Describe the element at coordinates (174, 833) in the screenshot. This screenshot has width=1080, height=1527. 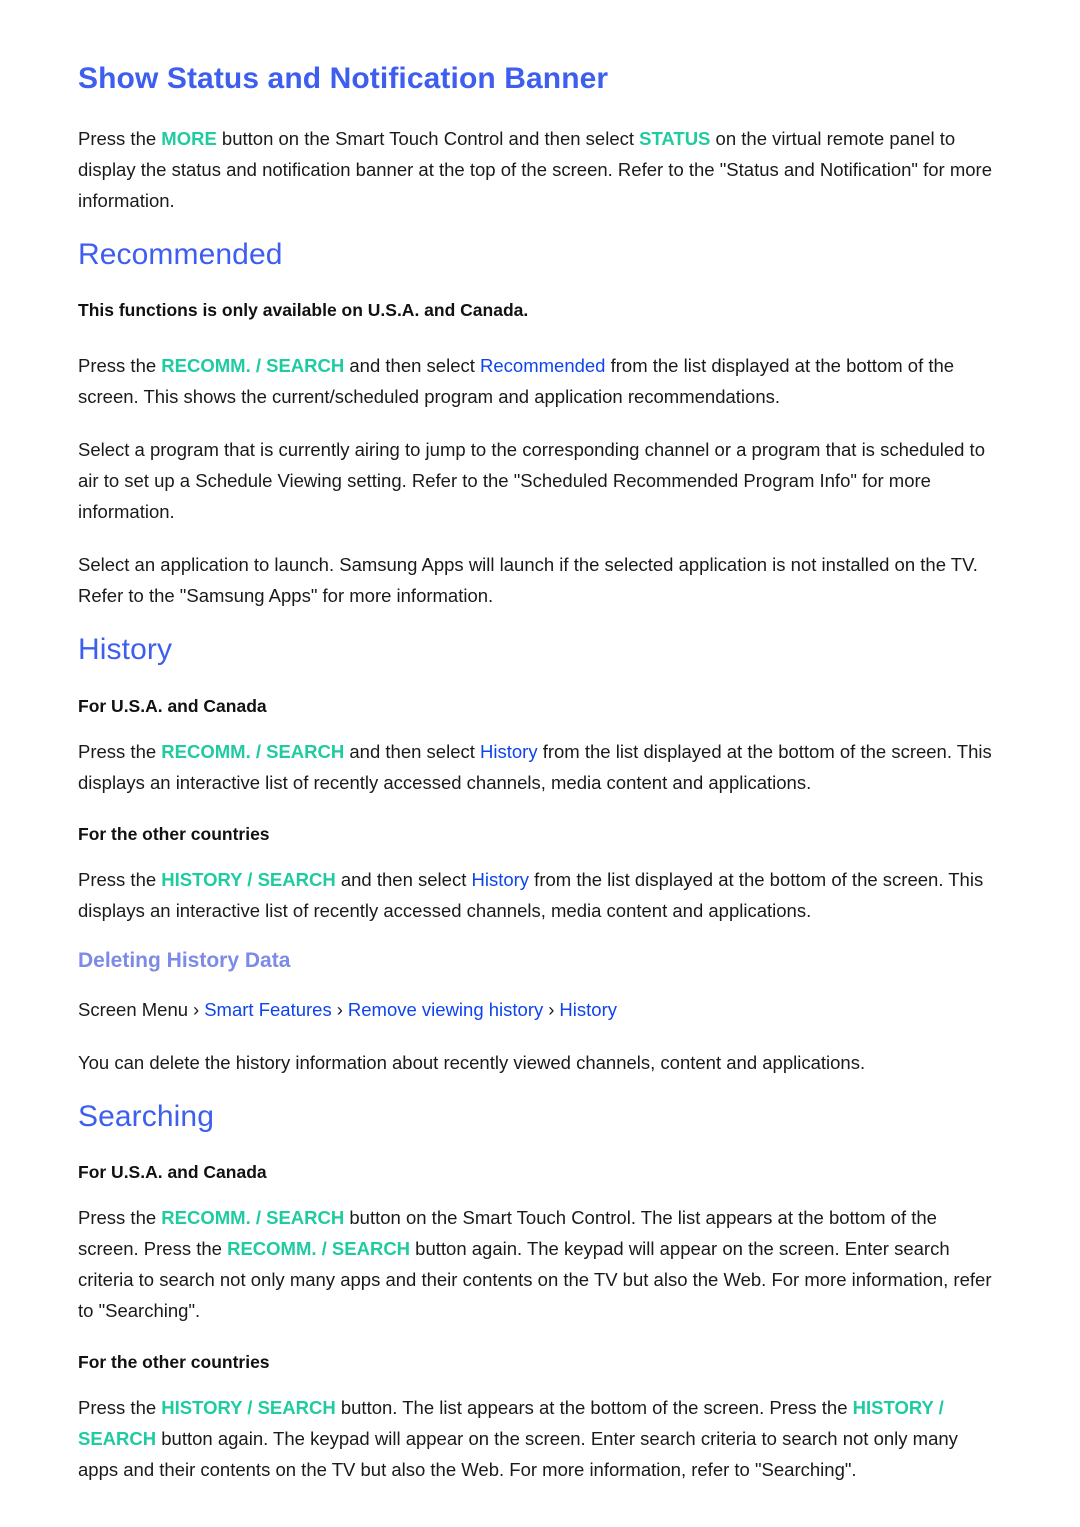
I see `label-for-other-countries-history: For the other countries` at that location.